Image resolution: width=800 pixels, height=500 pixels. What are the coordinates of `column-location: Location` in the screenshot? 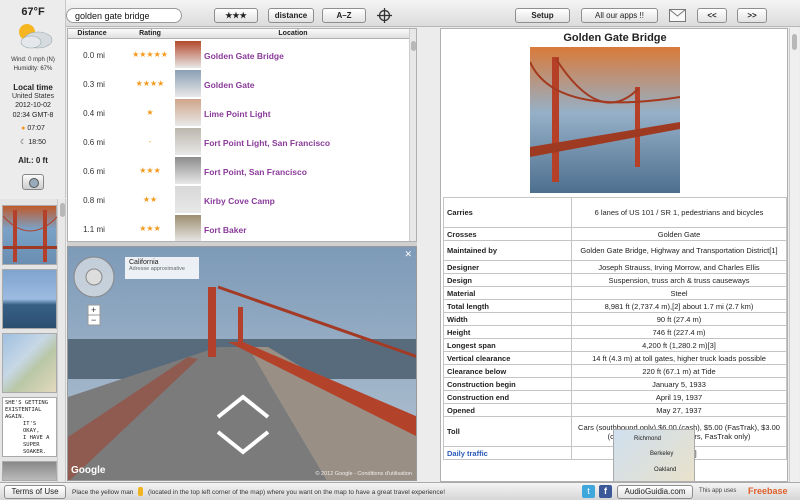 It's located at (293, 33).